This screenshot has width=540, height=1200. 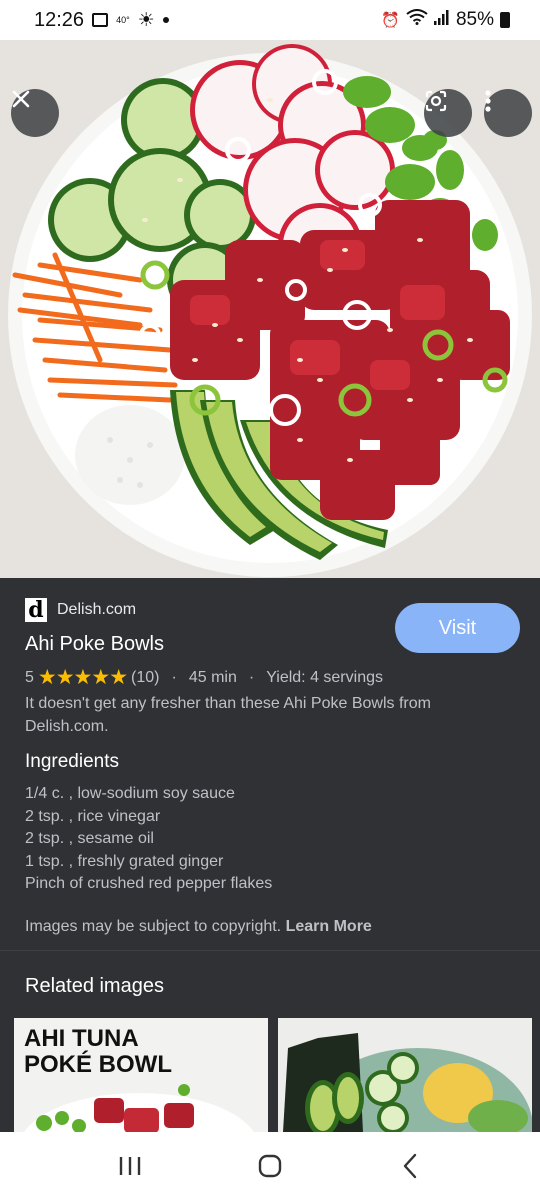 I want to click on star-rating-icon: ★★★★★, so click(x=82, y=677).